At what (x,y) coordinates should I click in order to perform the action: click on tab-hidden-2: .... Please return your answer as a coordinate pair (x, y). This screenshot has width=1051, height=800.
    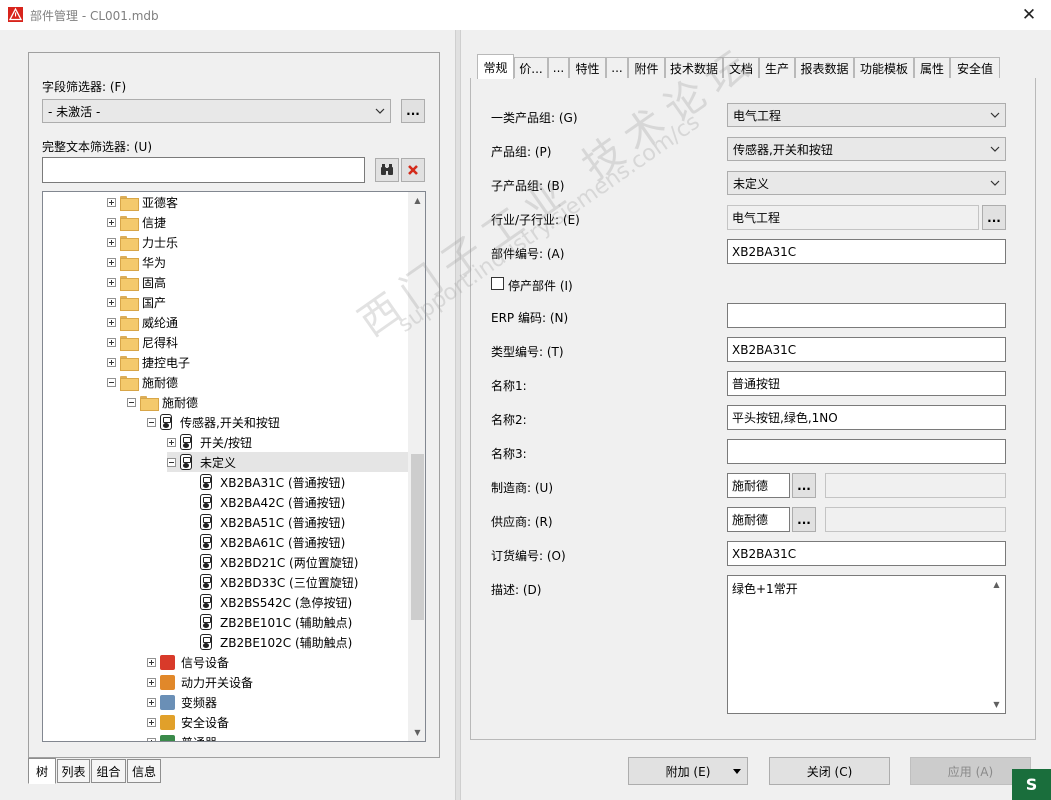
    Looking at the image, I should click on (617, 67).